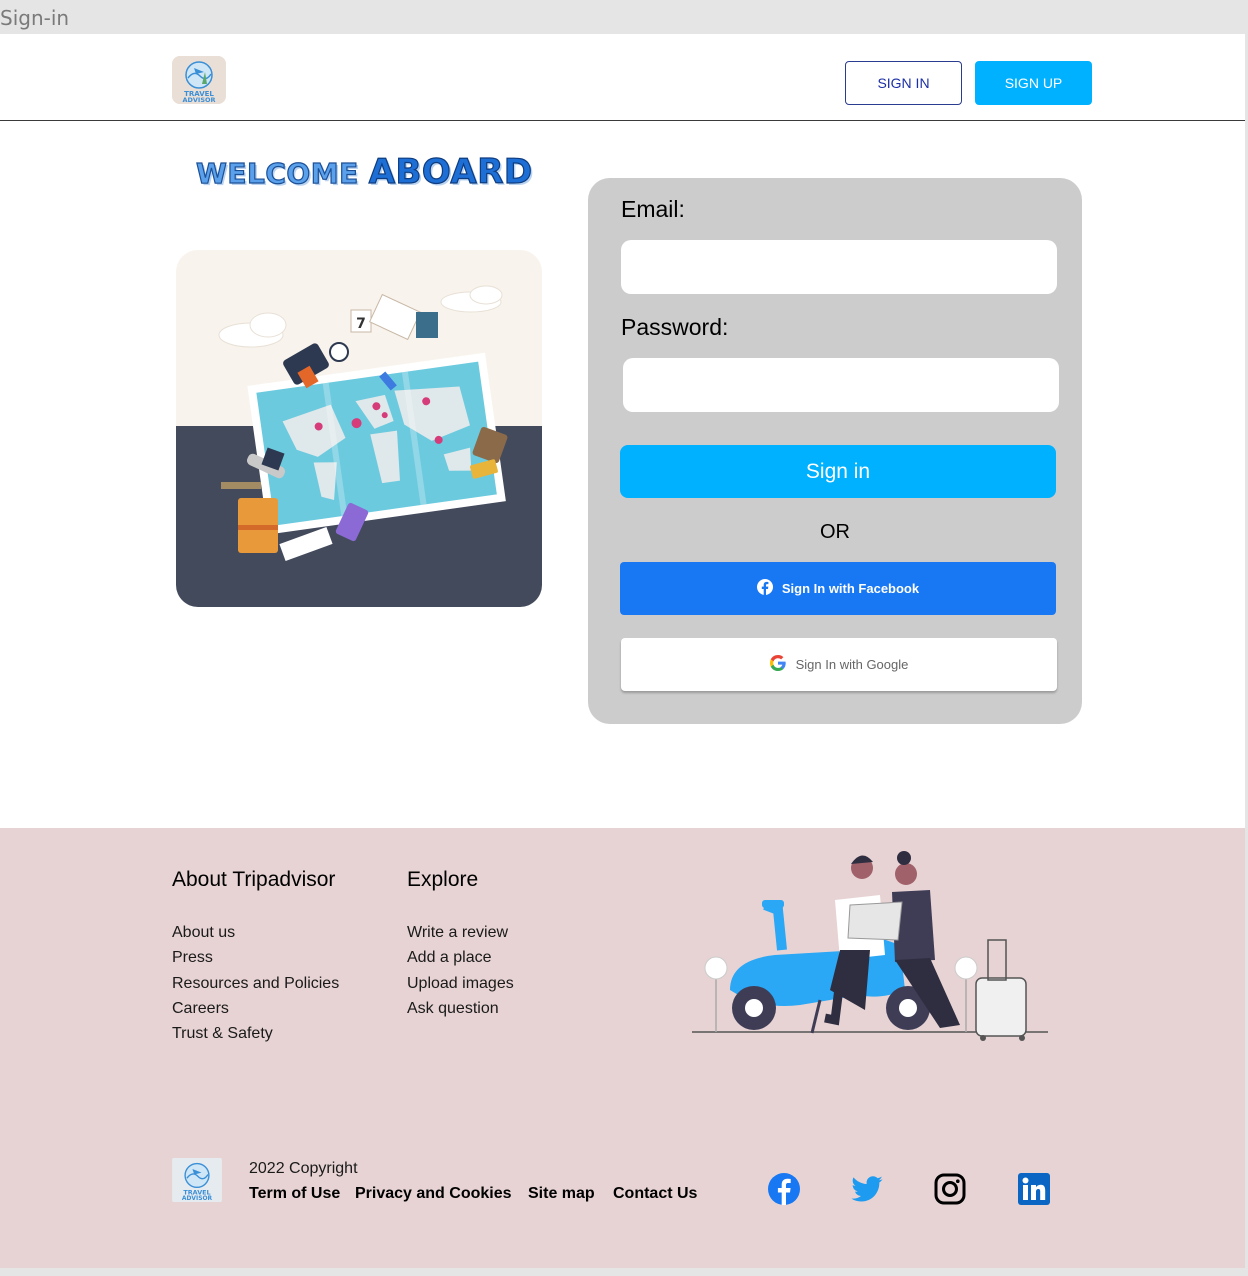  What do you see at coordinates (453, 1009) in the screenshot?
I see `footer-link-ask-question: Ask question` at bounding box center [453, 1009].